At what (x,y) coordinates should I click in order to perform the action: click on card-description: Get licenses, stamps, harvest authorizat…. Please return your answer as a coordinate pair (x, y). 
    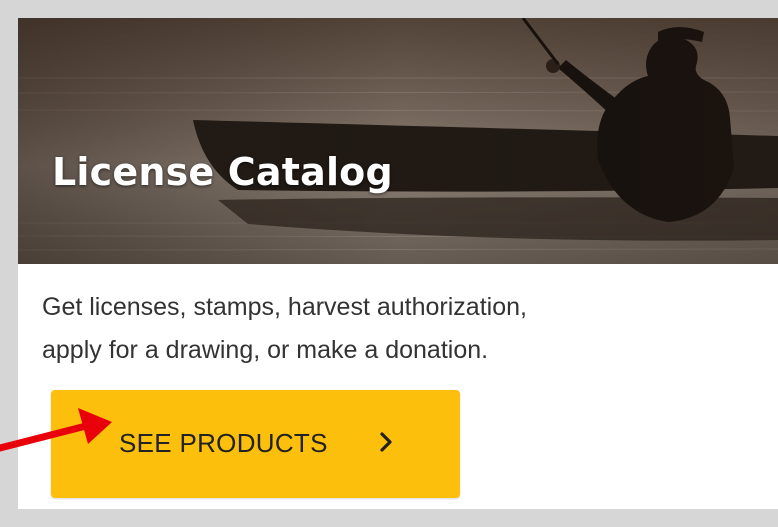
    Looking at the image, I should click on (392, 329).